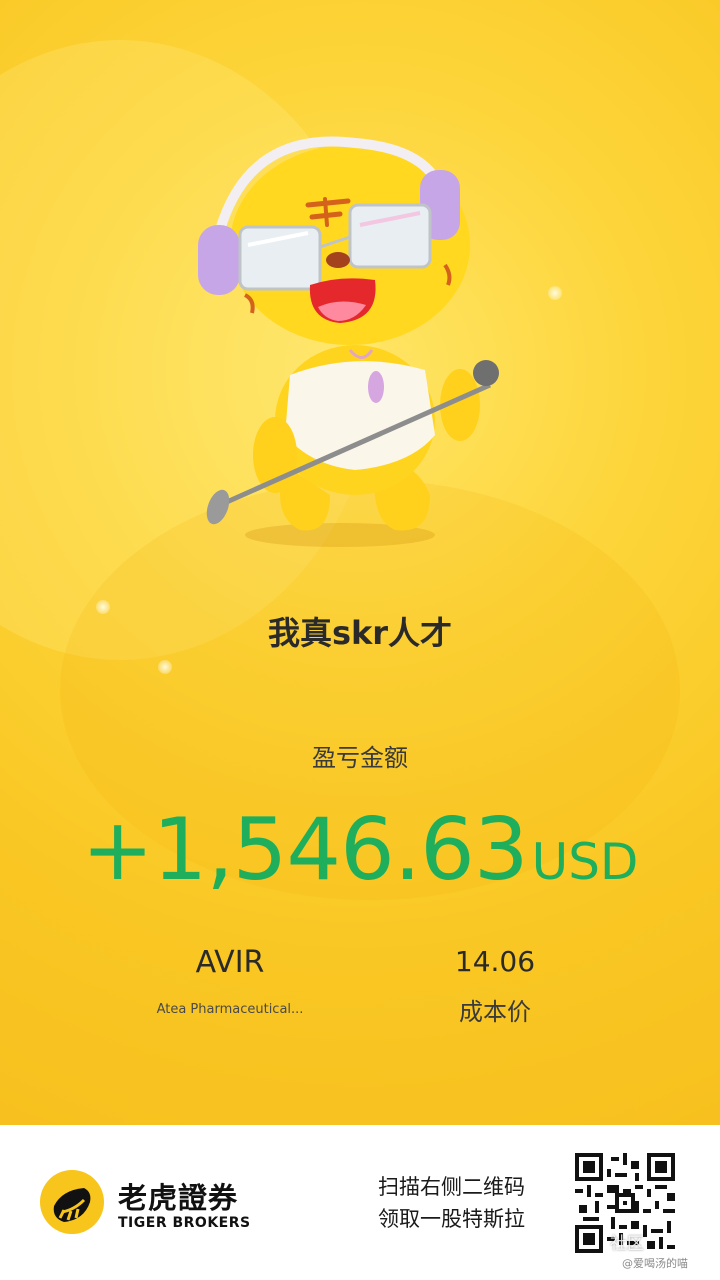 The height and width of the screenshot is (1280, 720). I want to click on pnl-currency: USD, so click(585, 862).